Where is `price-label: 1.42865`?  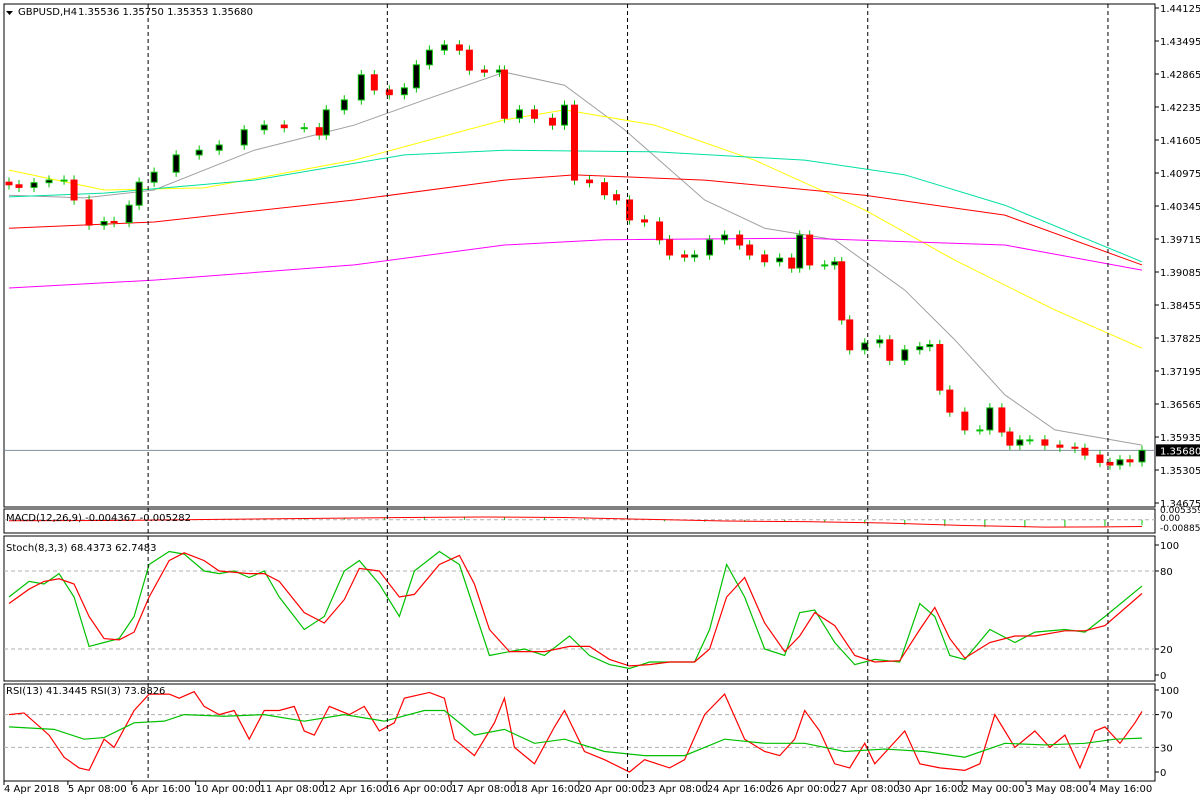 price-label: 1.42865 is located at coordinates (1180, 75).